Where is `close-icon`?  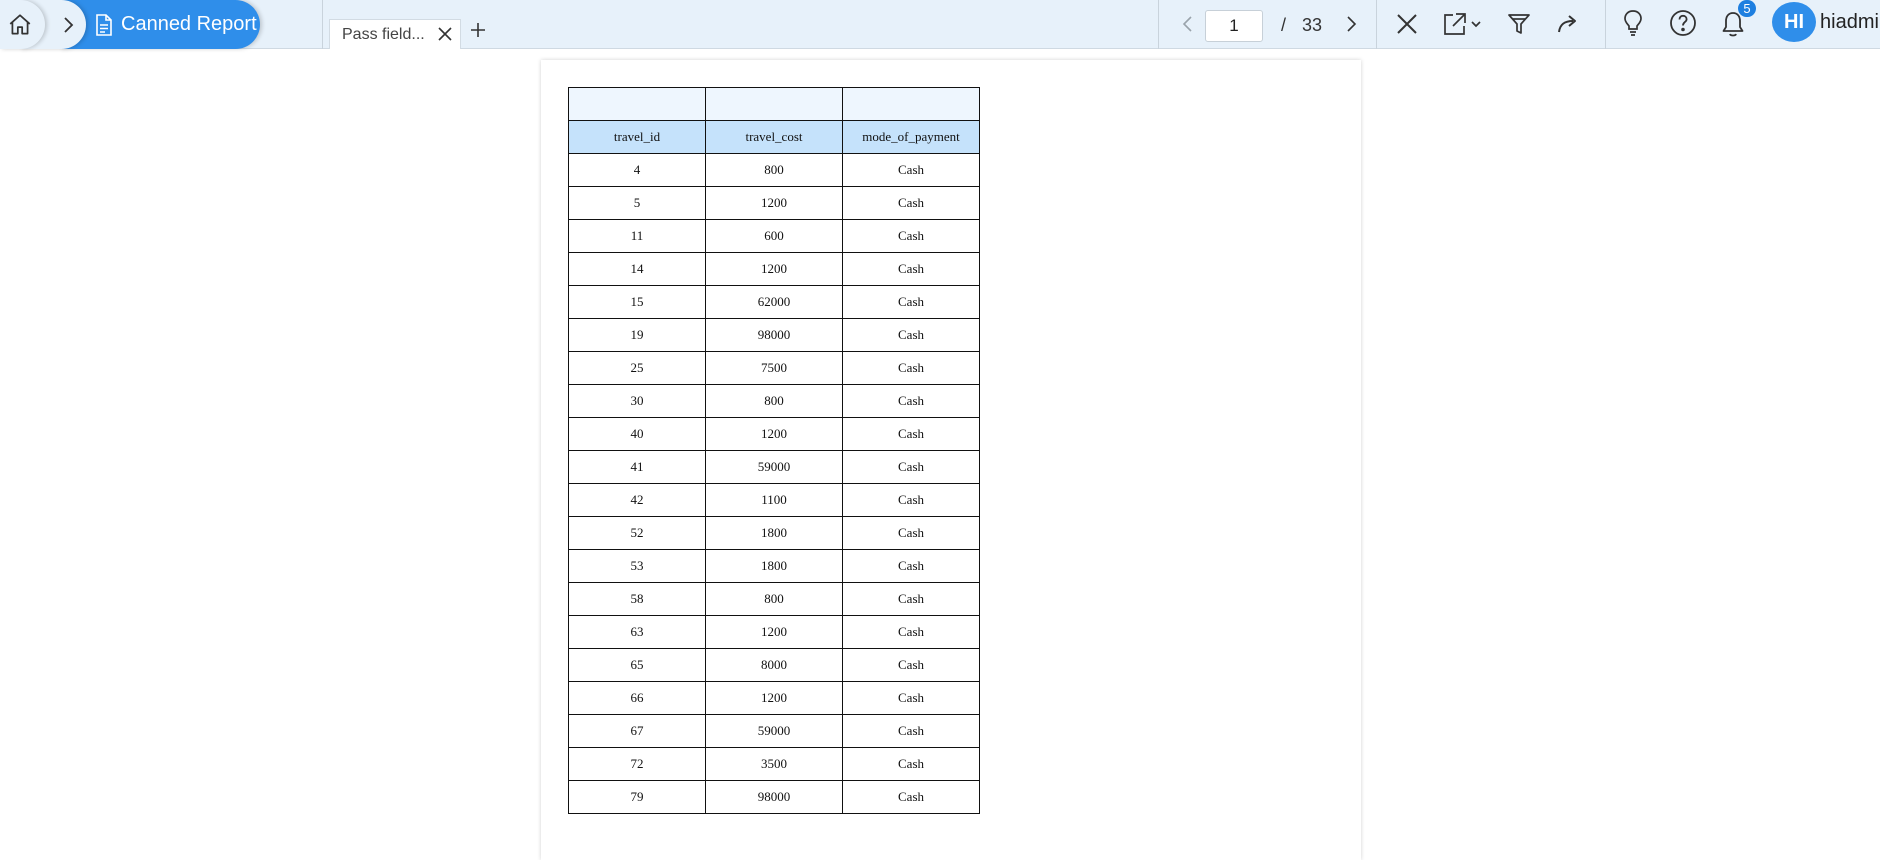 close-icon is located at coordinates (1407, 24).